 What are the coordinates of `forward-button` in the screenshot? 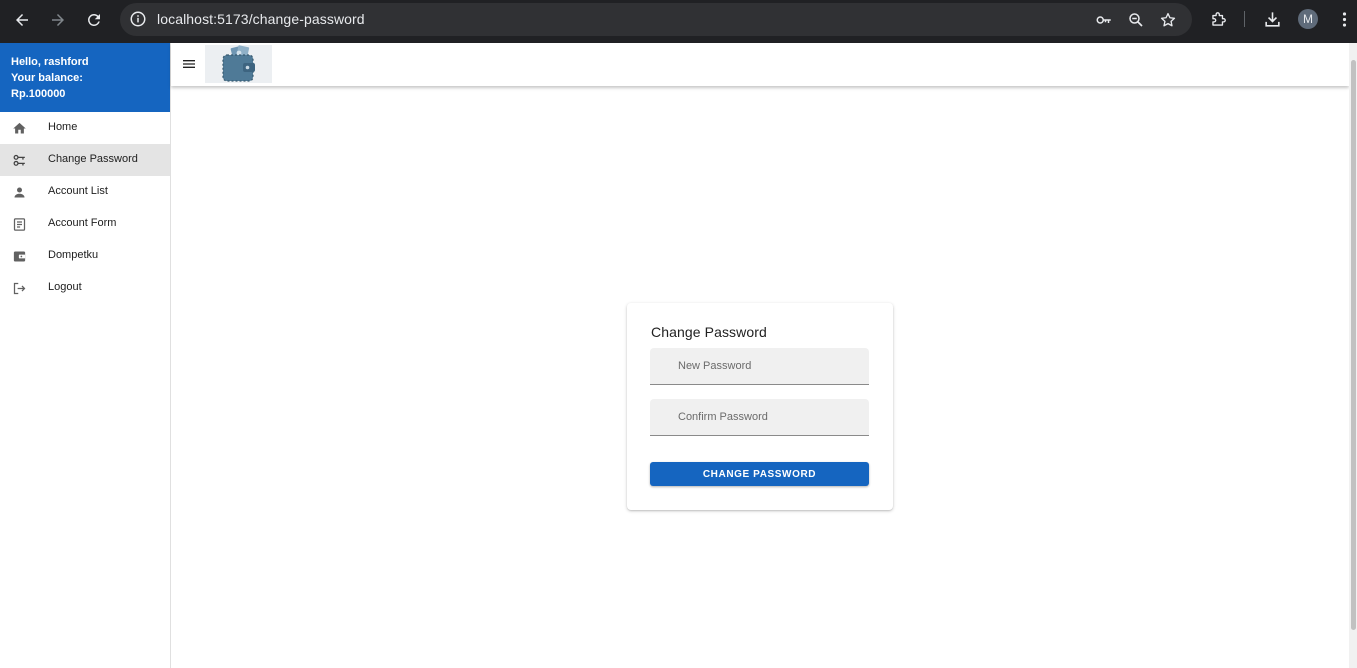 It's located at (58, 20).